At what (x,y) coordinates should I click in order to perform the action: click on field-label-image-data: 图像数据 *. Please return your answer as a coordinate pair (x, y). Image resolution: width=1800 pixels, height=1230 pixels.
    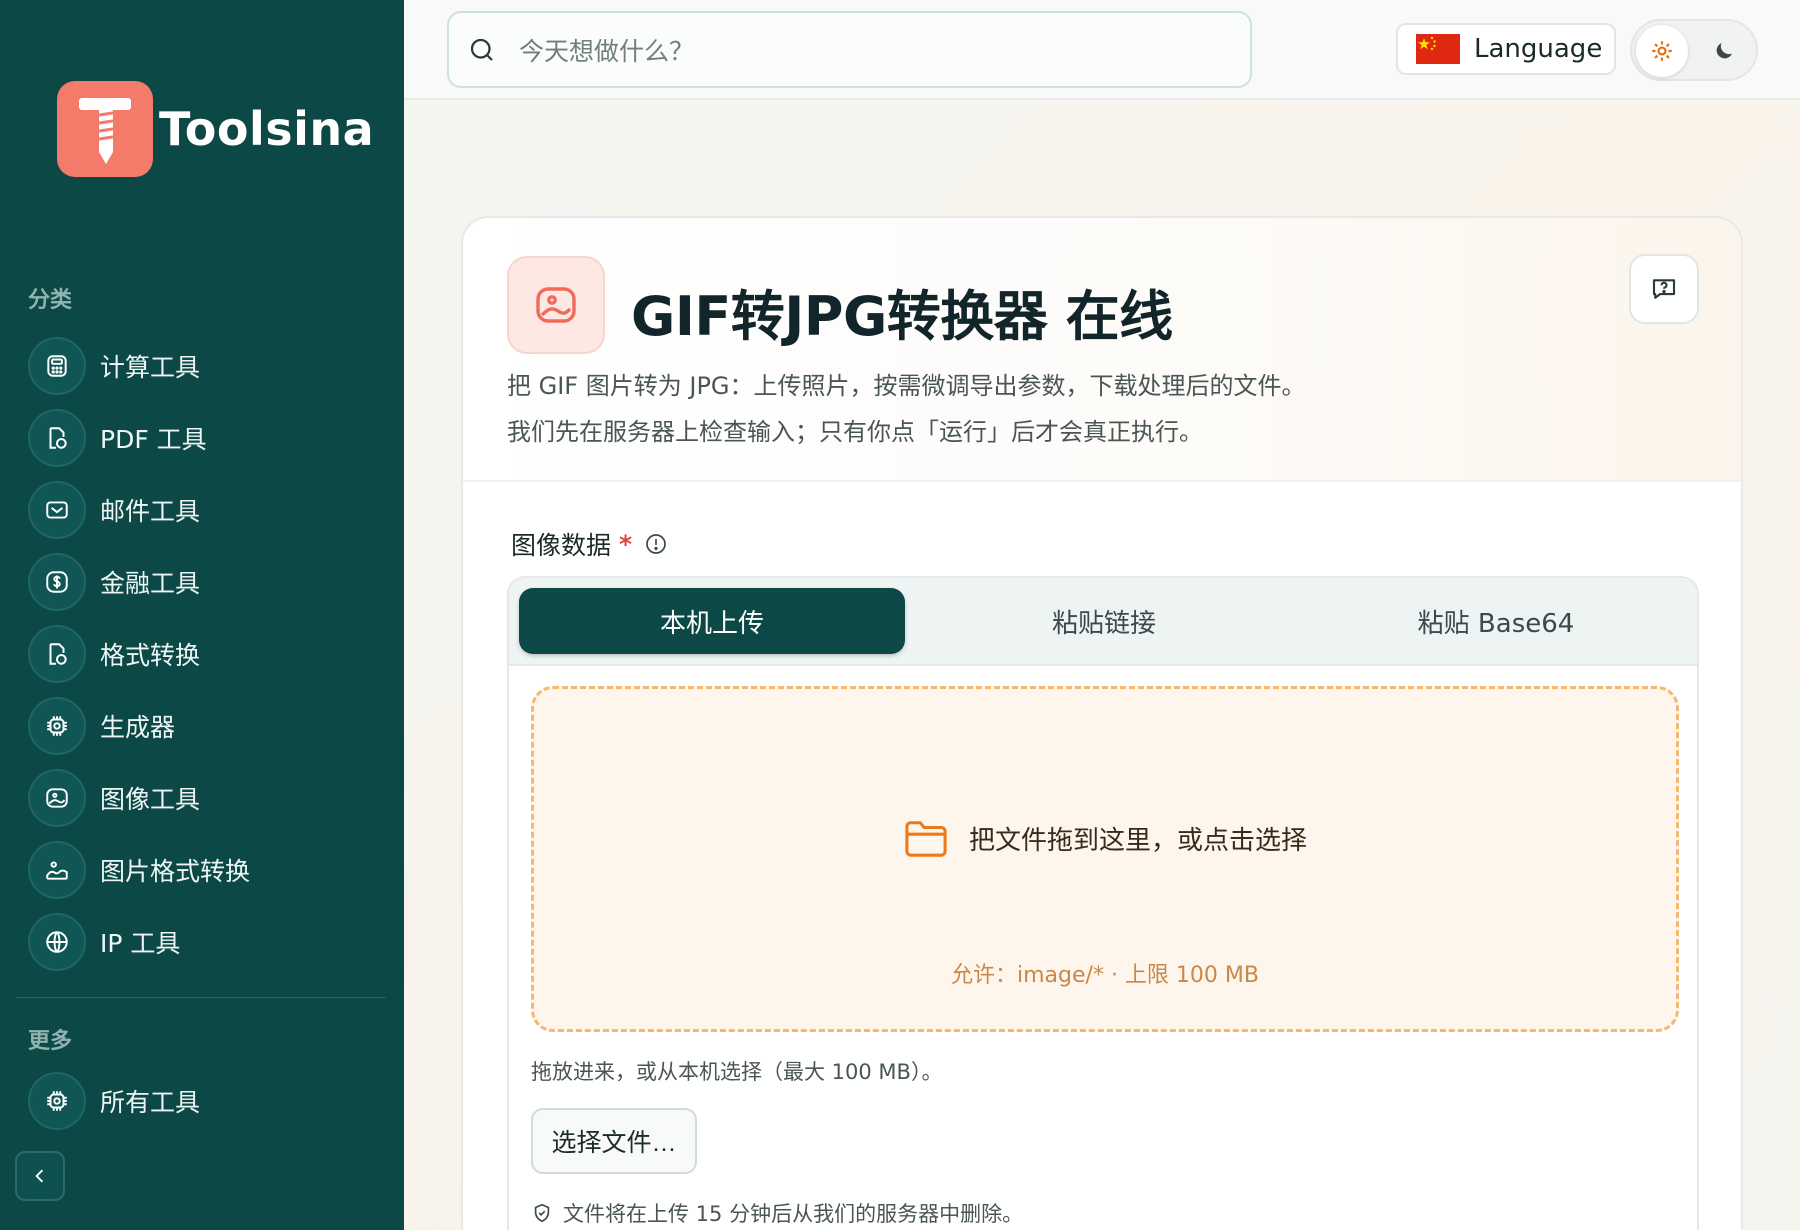
    Looking at the image, I should click on (589, 544).